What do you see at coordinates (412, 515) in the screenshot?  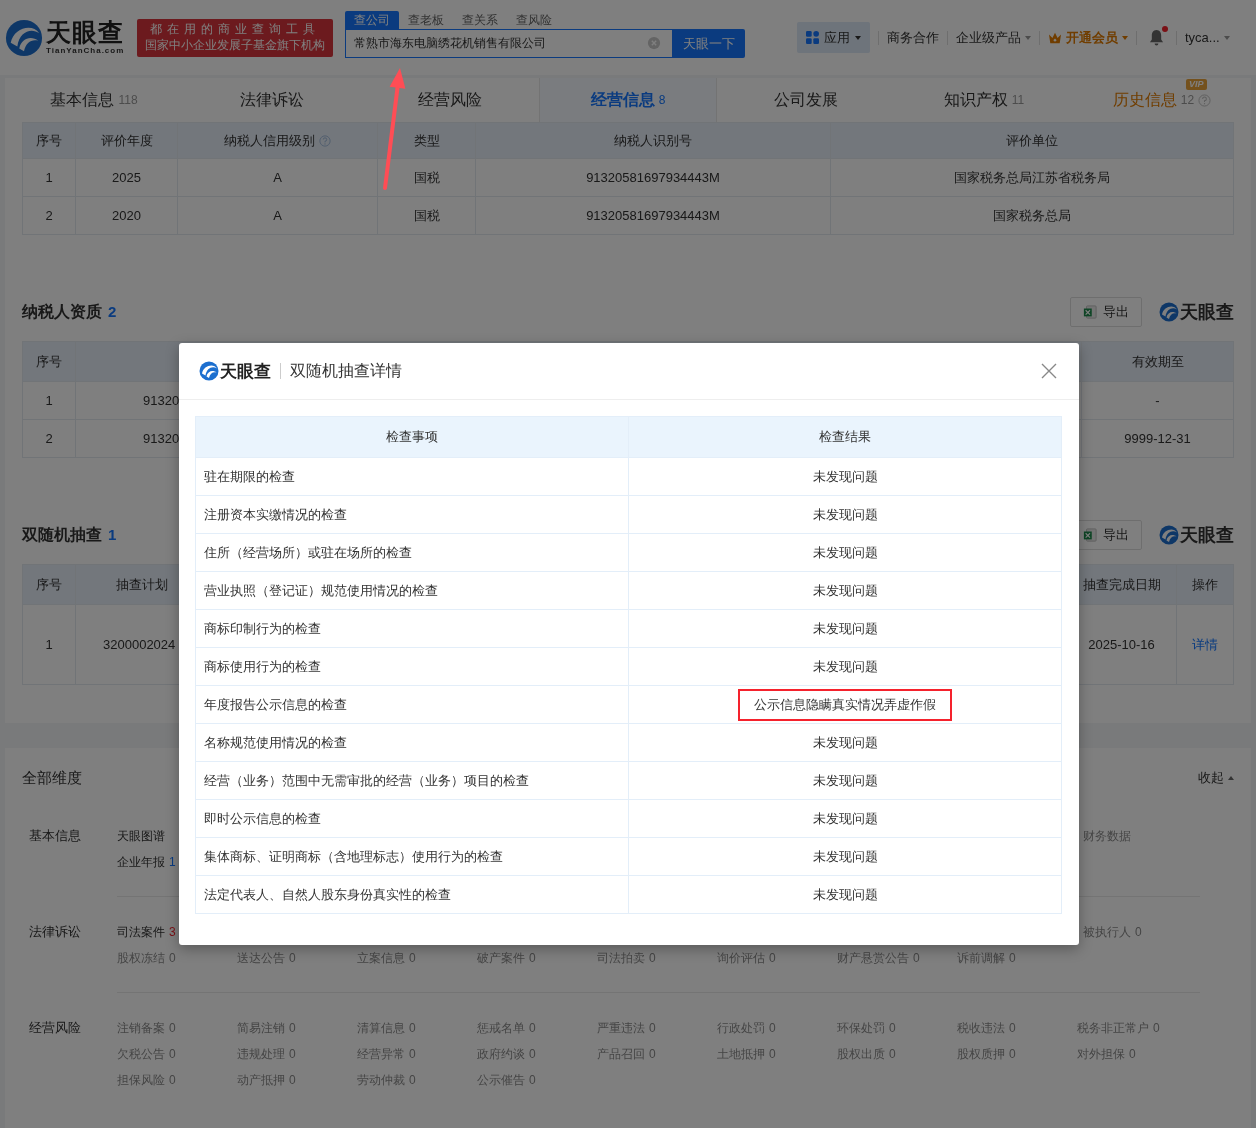 I see `table-cell: 注册资本实缴情况的检查` at bounding box center [412, 515].